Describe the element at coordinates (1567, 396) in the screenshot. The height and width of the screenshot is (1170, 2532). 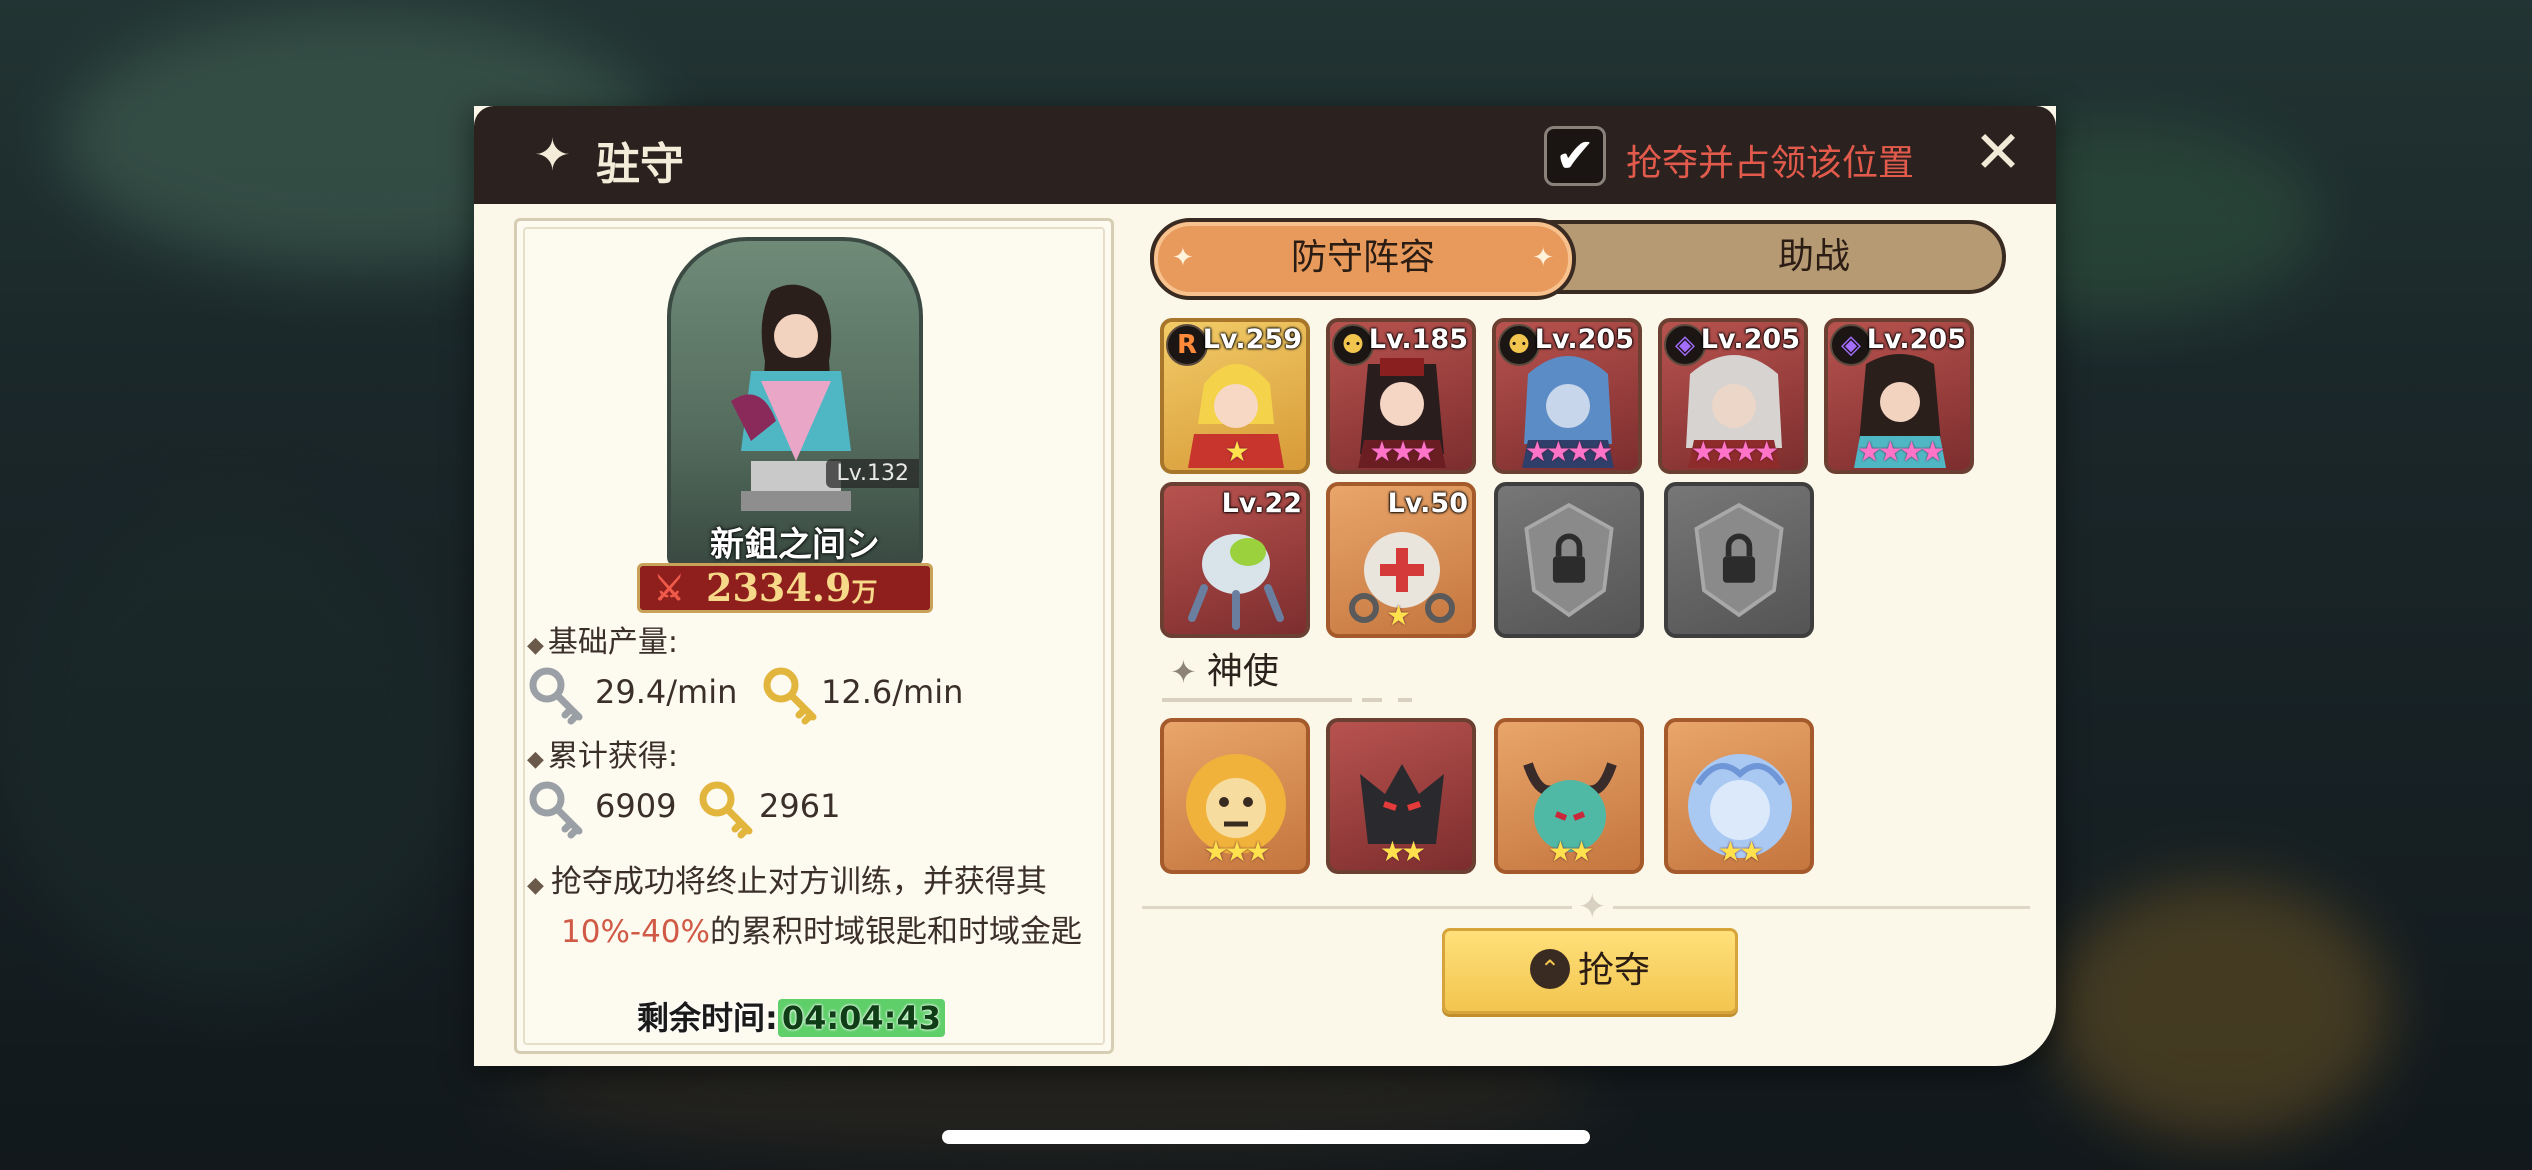
I see `hero-card: ⚉ Lv.205 ★★★★` at that location.